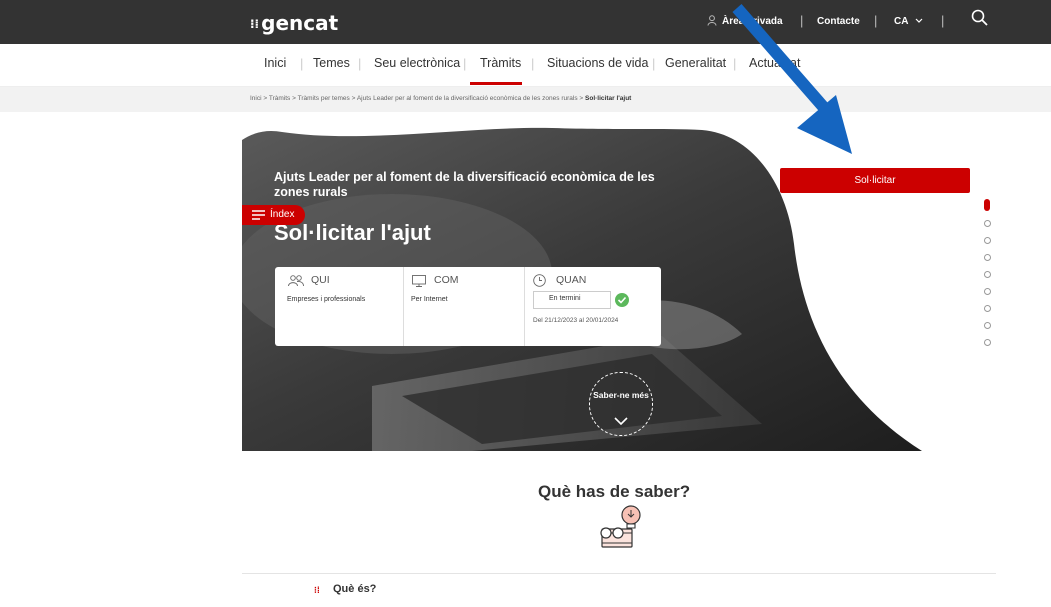 This screenshot has height=607, width=1051. Describe the element at coordinates (496, 83) in the screenshot. I see `active-menu-indicator` at that location.